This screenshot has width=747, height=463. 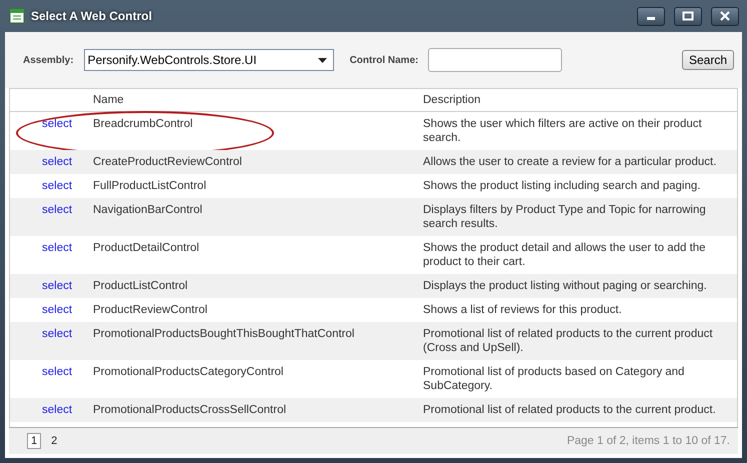 I want to click on control-description: Displays the product listing without paging or searching., so click(x=565, y=286).